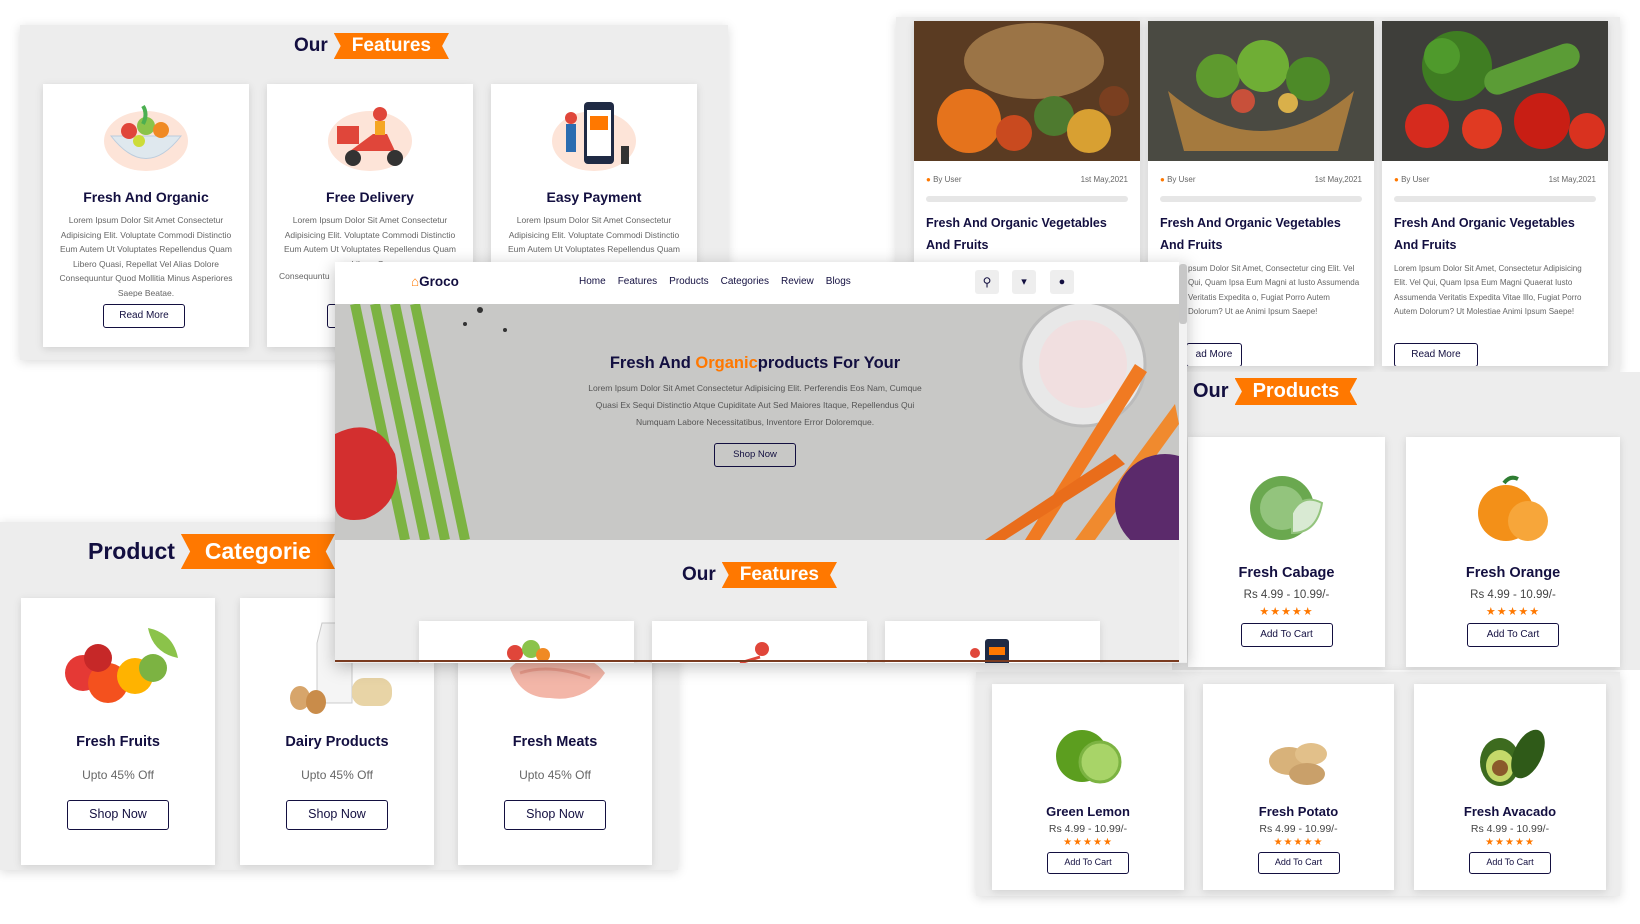 This screenshot has height=924, width=1640. What do you see at coordinates (118, 731) in the screenshot?
I see `category-card: Fresh Fruits Upto 45% Off Shop Now` at bounding box center [118, 731].